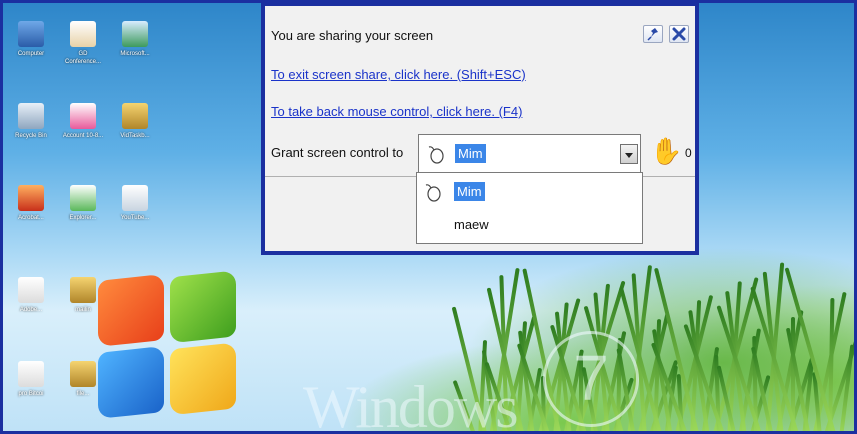 The image size is (857, 434). I want to click on app-icon, so click(31, 198).